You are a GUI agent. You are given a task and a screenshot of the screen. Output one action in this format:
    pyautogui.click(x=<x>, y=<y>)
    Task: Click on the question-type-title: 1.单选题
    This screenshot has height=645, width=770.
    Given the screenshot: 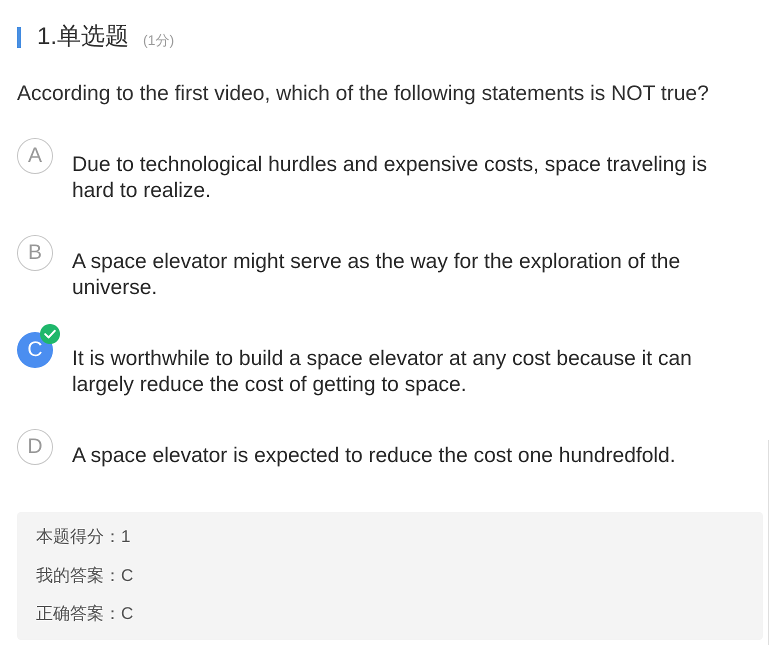 What is the action you would take?
    pyautogui.click(x=83, y=37)
    